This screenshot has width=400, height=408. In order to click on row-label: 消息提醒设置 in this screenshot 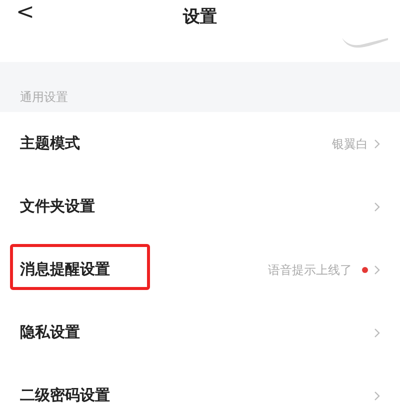, I will do `click(65, 269)`.